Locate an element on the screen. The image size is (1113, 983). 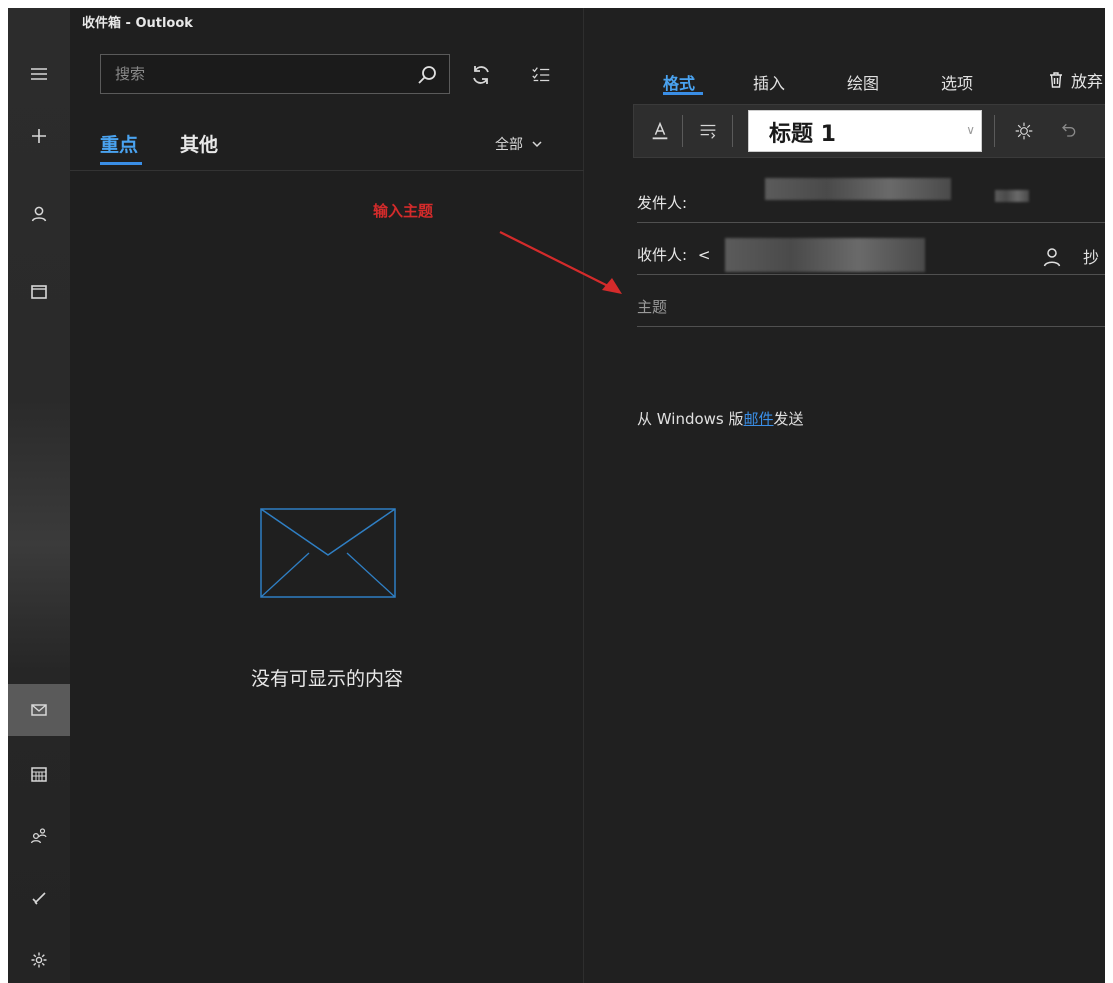
signature-text: 从 Windows 版邮件发送 is located at coordinates (720, 418).